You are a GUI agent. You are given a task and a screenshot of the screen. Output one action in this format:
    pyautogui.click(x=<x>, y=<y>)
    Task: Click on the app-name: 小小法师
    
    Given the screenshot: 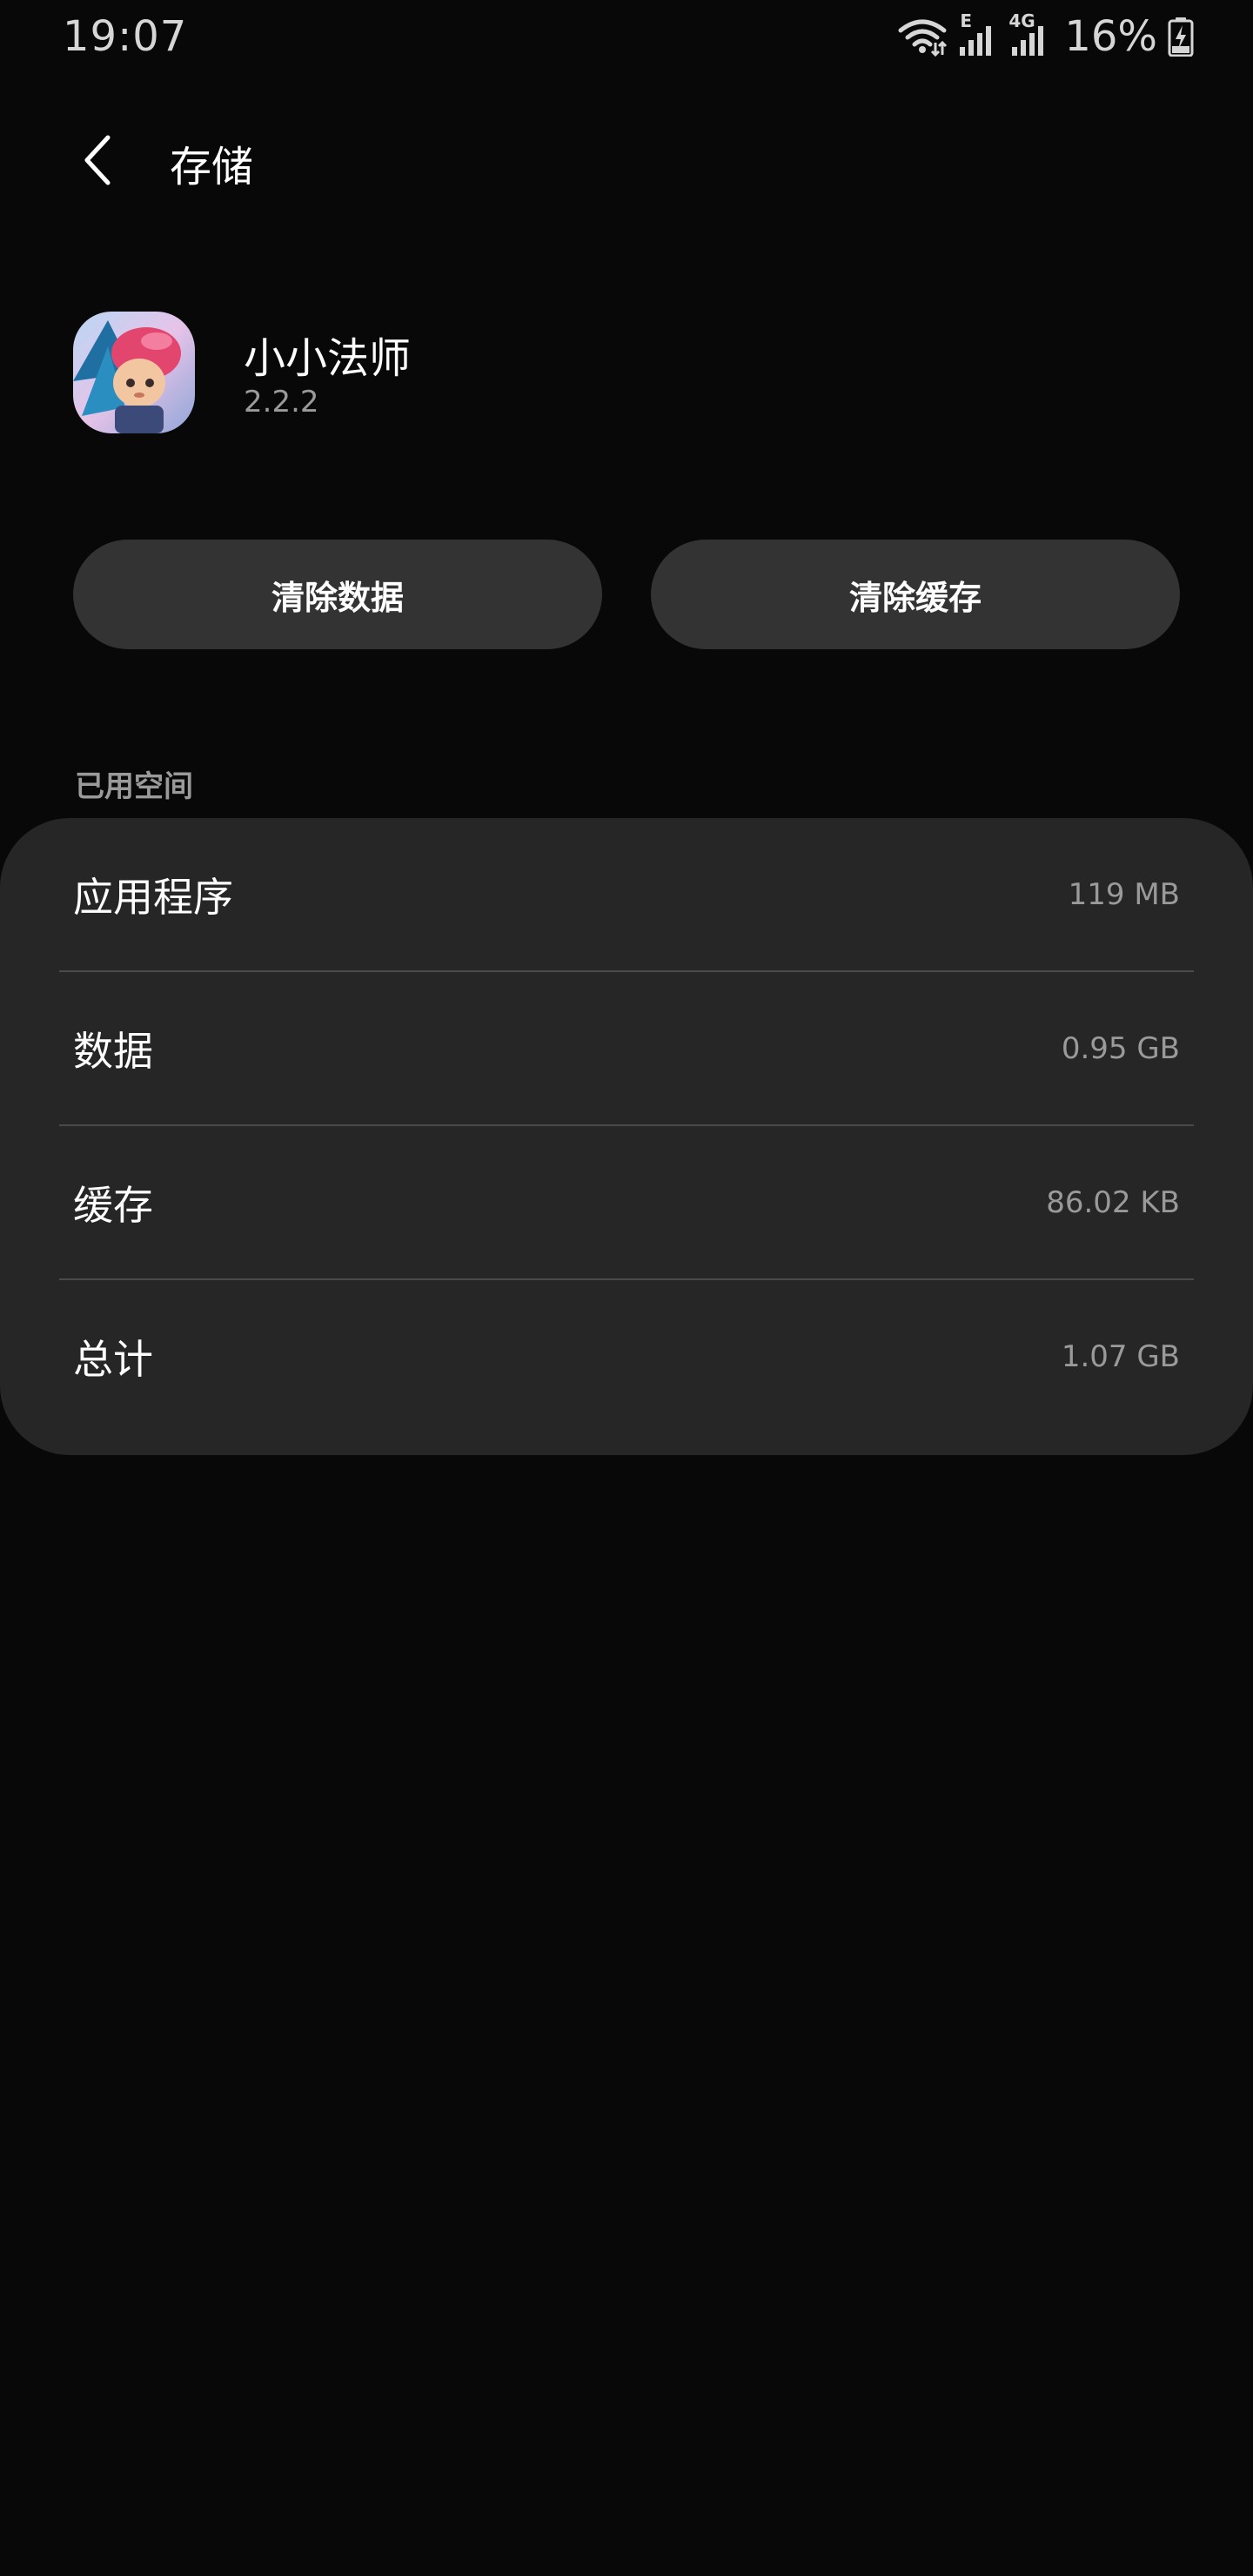 What is the action you would take?
    pyautogui.click(x=328, y=359)
    